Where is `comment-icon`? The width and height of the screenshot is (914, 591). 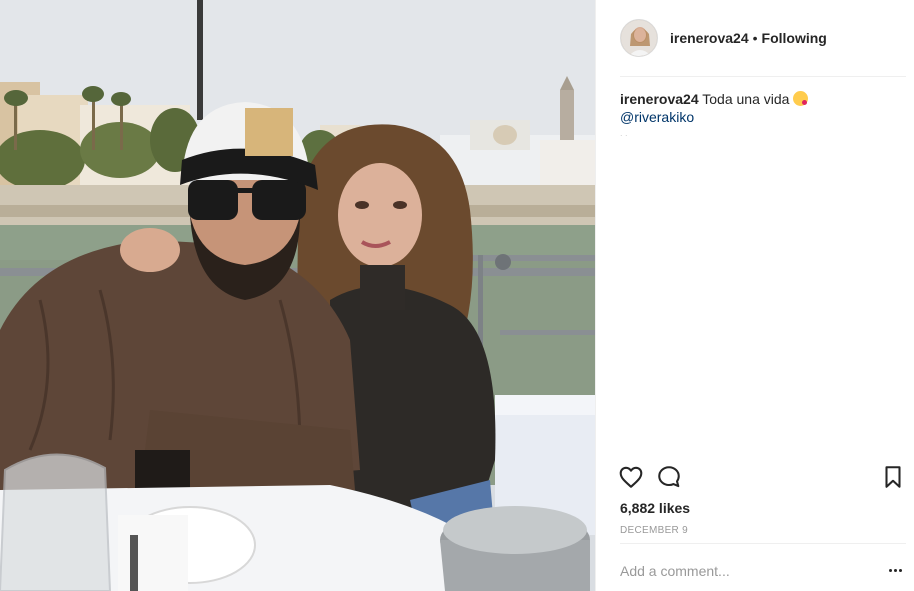
comment-icon is located at coordinates (670, 478).